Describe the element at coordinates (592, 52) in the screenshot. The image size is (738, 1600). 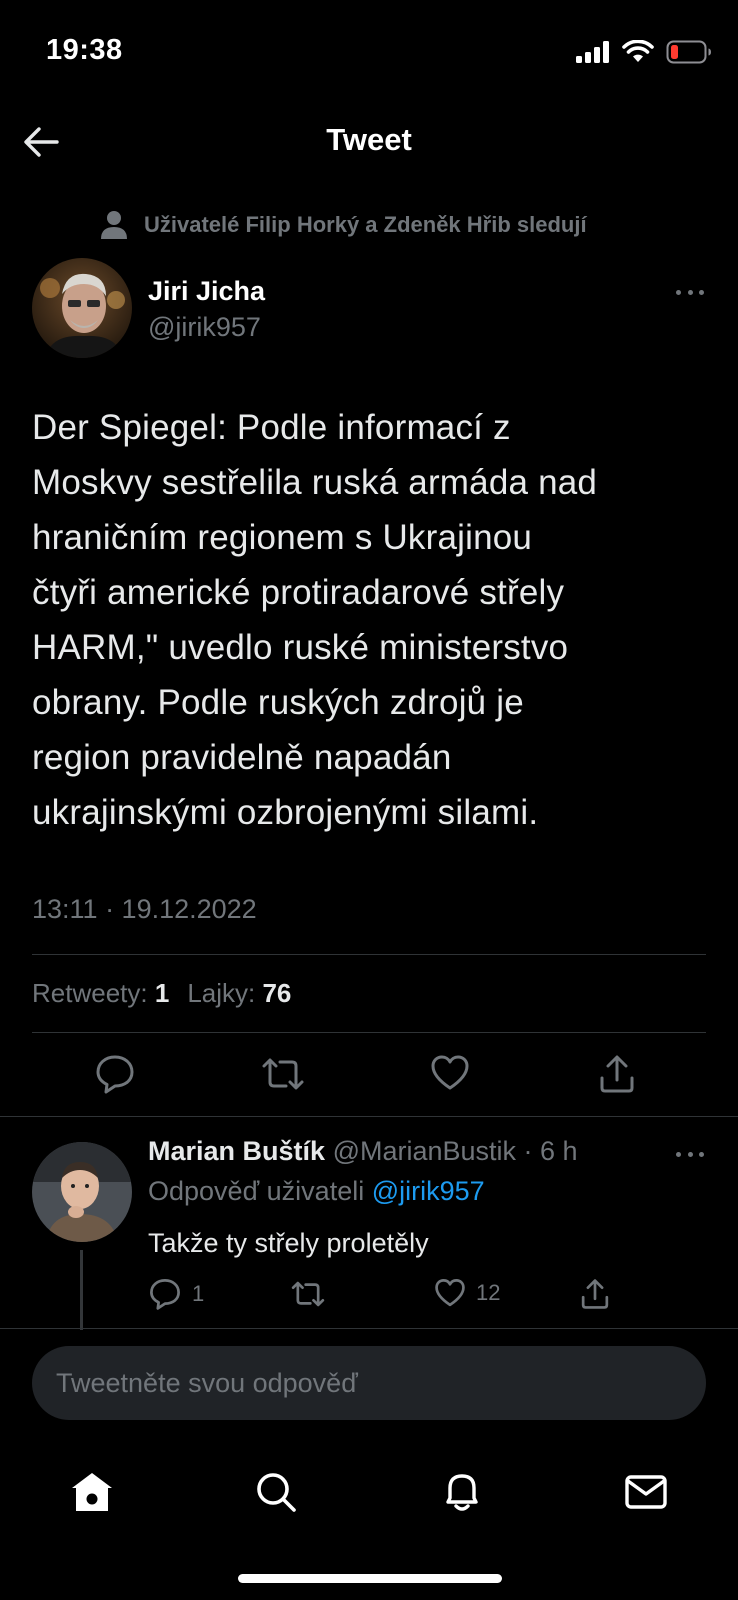
I see `signal-icon` at that location.